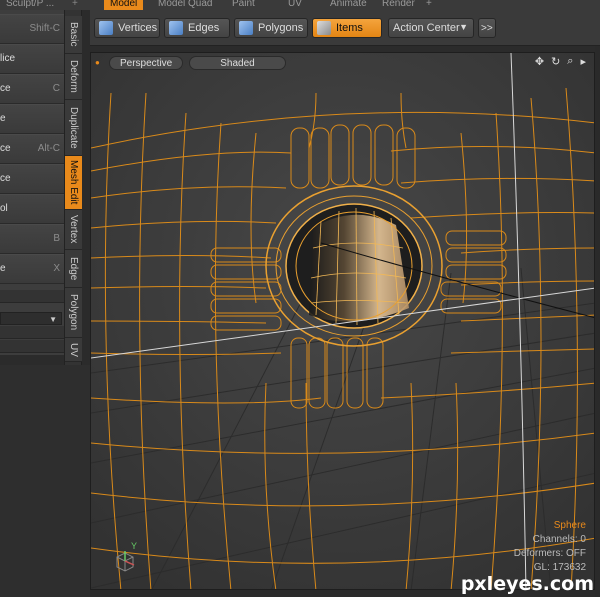 The height and width of the screenshot is (597, 600). Describe the element at coordinates (583, 61) in the screenshot. I see `viewport-options-icon: ▸` at that location.